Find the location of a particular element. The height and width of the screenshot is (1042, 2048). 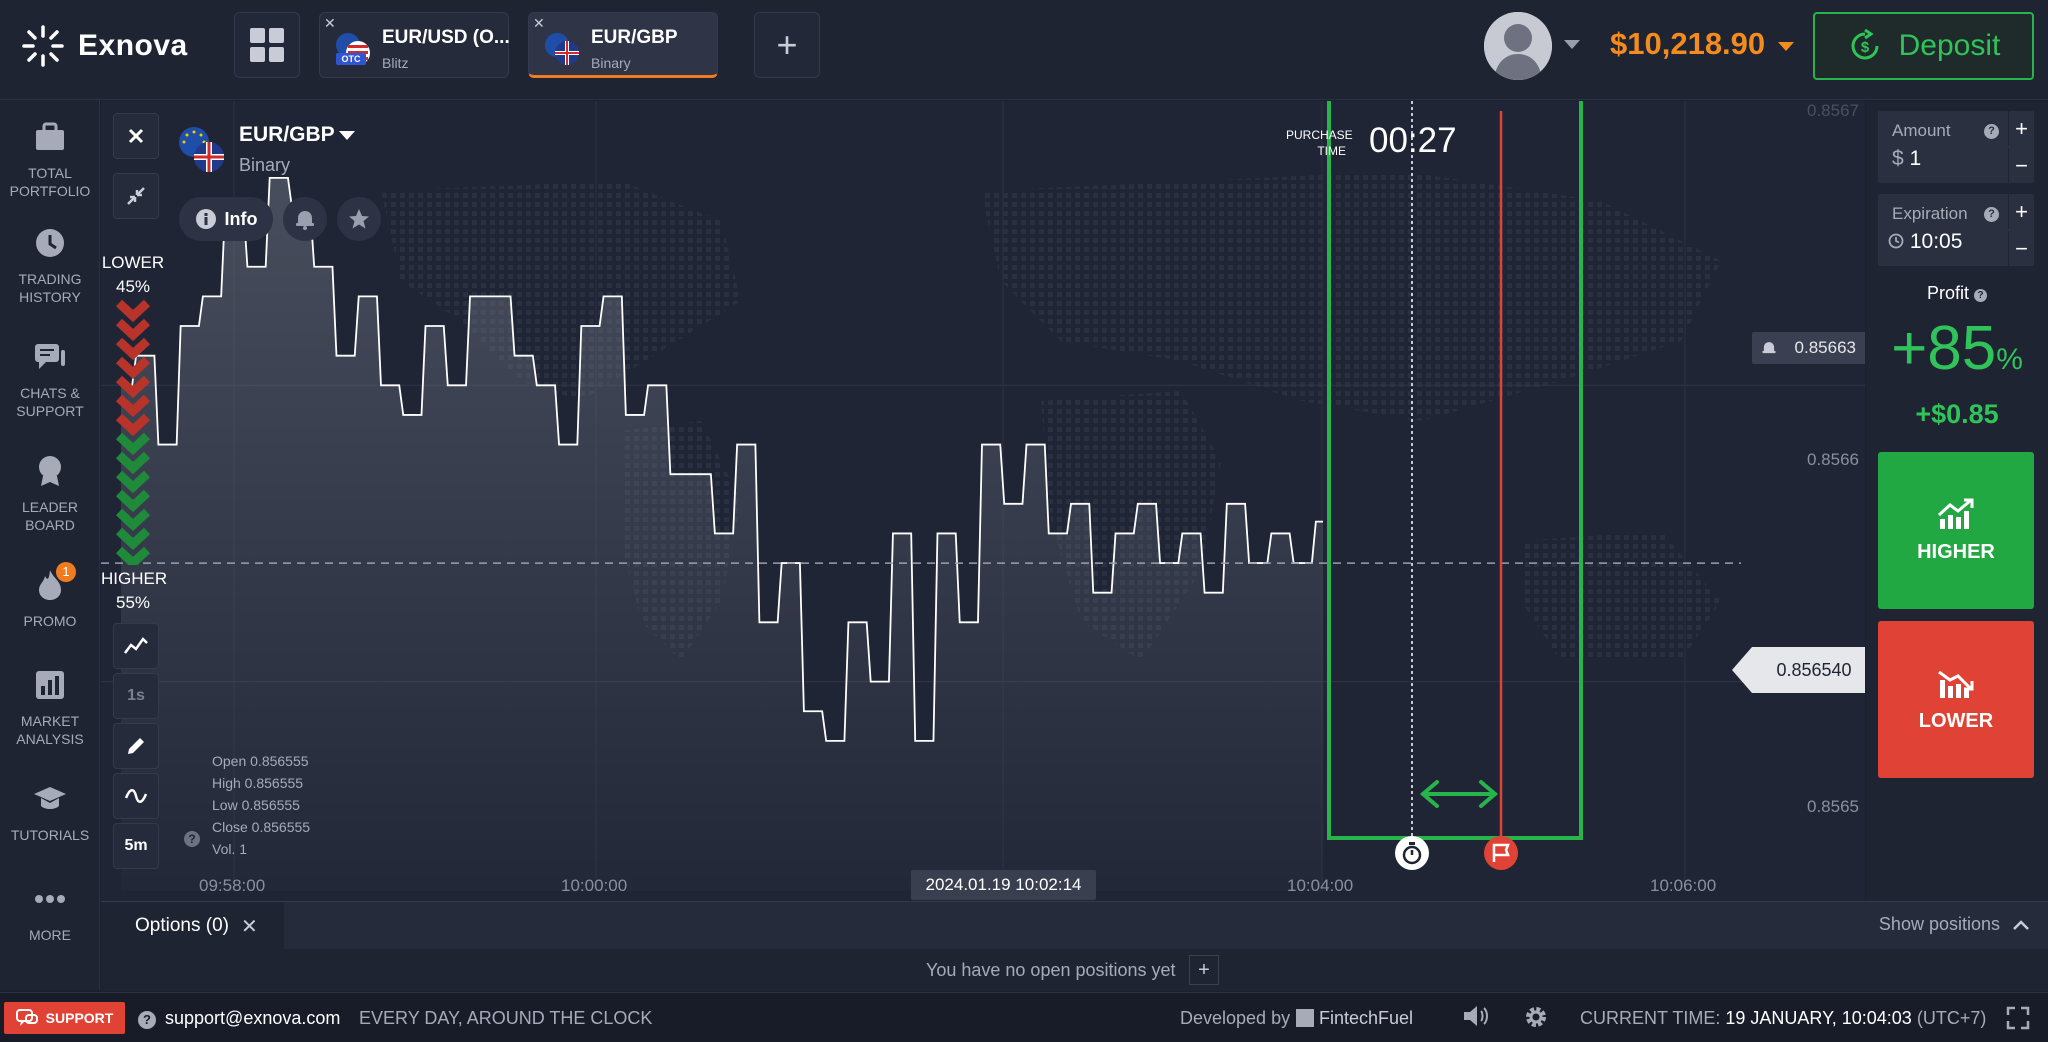

asset-tab-eurusd: ✕ OTC EUR/USD (O... Blitz is located at coordinates (414, 45).